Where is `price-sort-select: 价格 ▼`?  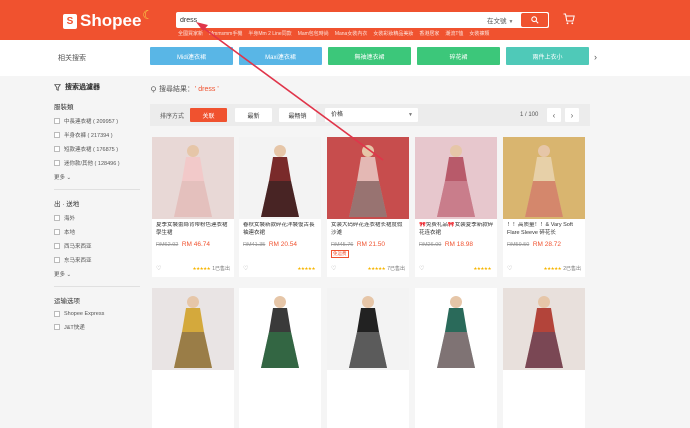
price-sort-select: 价格 ▼ is located at coordinates (371, 115).